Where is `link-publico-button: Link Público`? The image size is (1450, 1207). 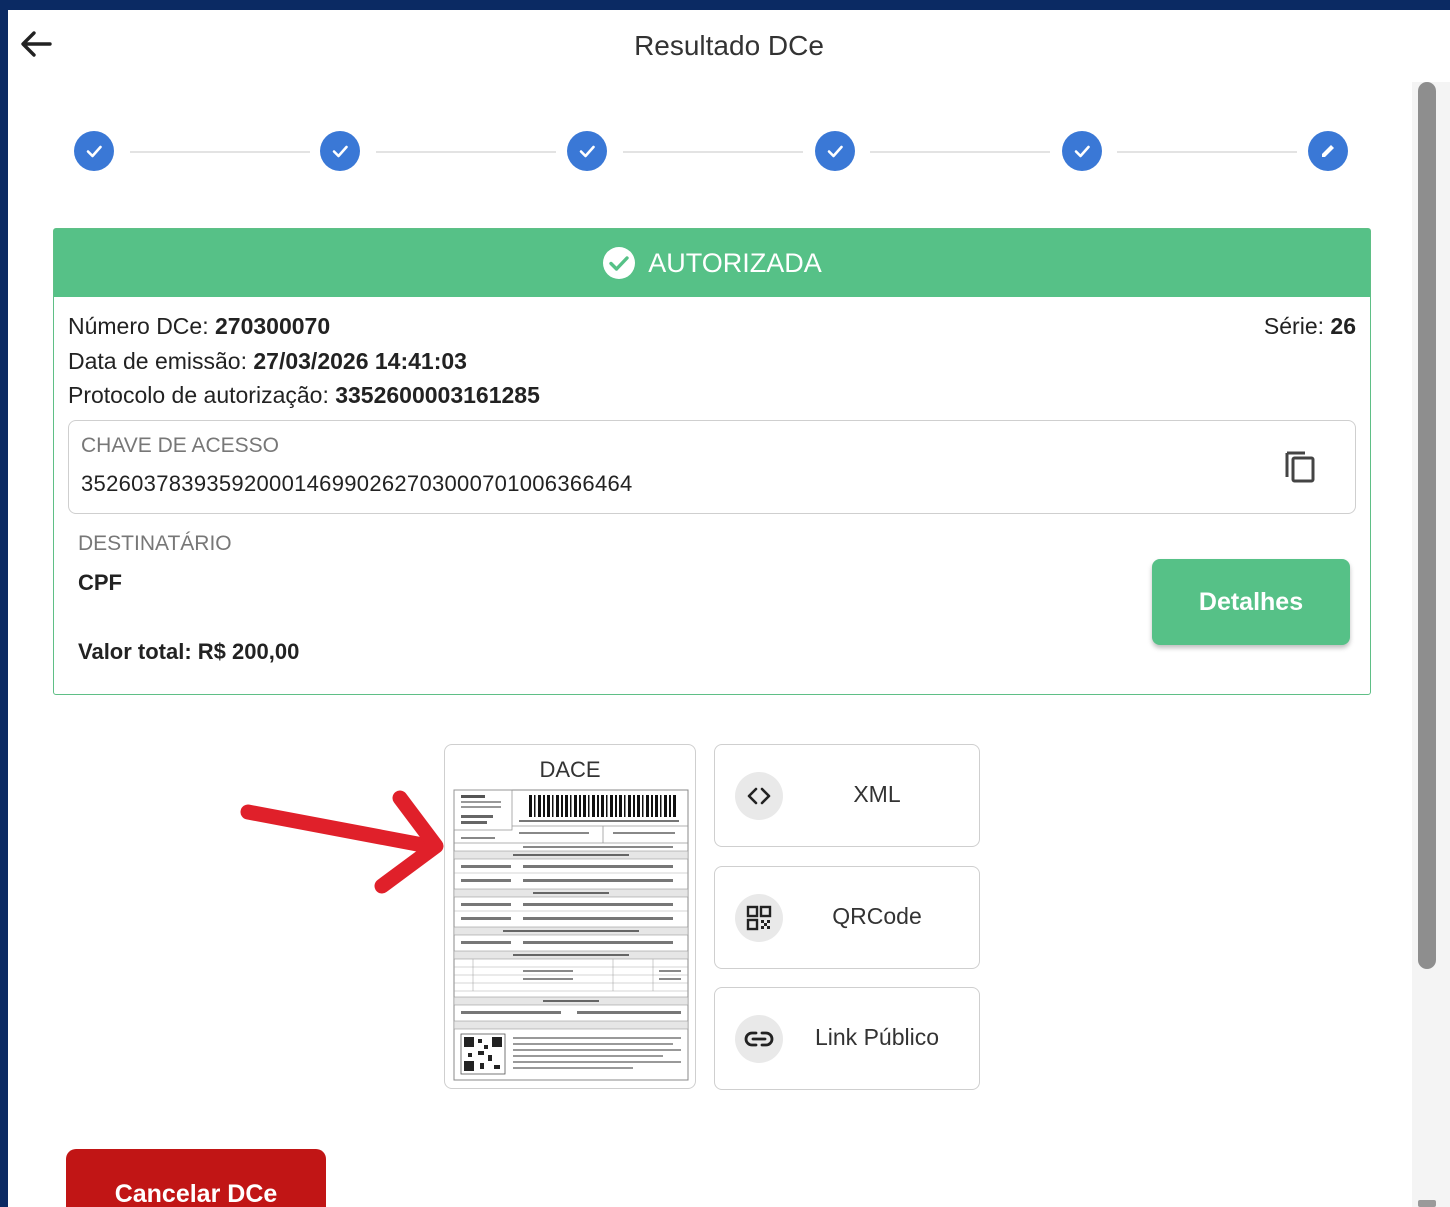
link-publico-button: Link Público is located at coordinates (847, 1038).